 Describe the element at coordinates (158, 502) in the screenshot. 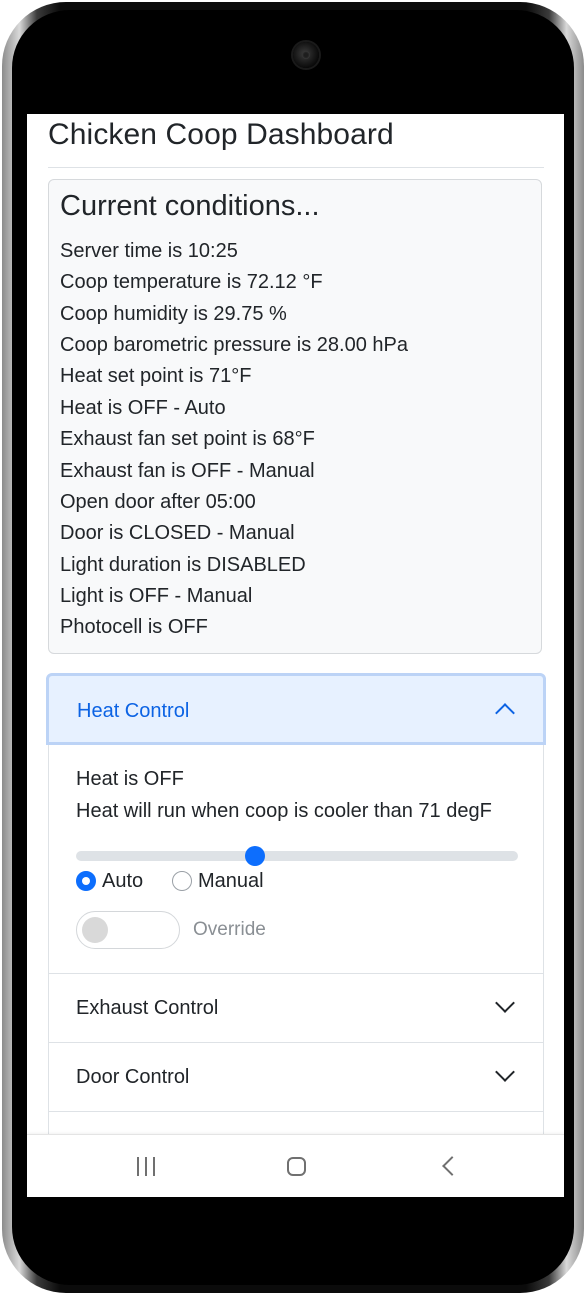

I see `condition-door-open-time: Open door after 05:00` at that location.